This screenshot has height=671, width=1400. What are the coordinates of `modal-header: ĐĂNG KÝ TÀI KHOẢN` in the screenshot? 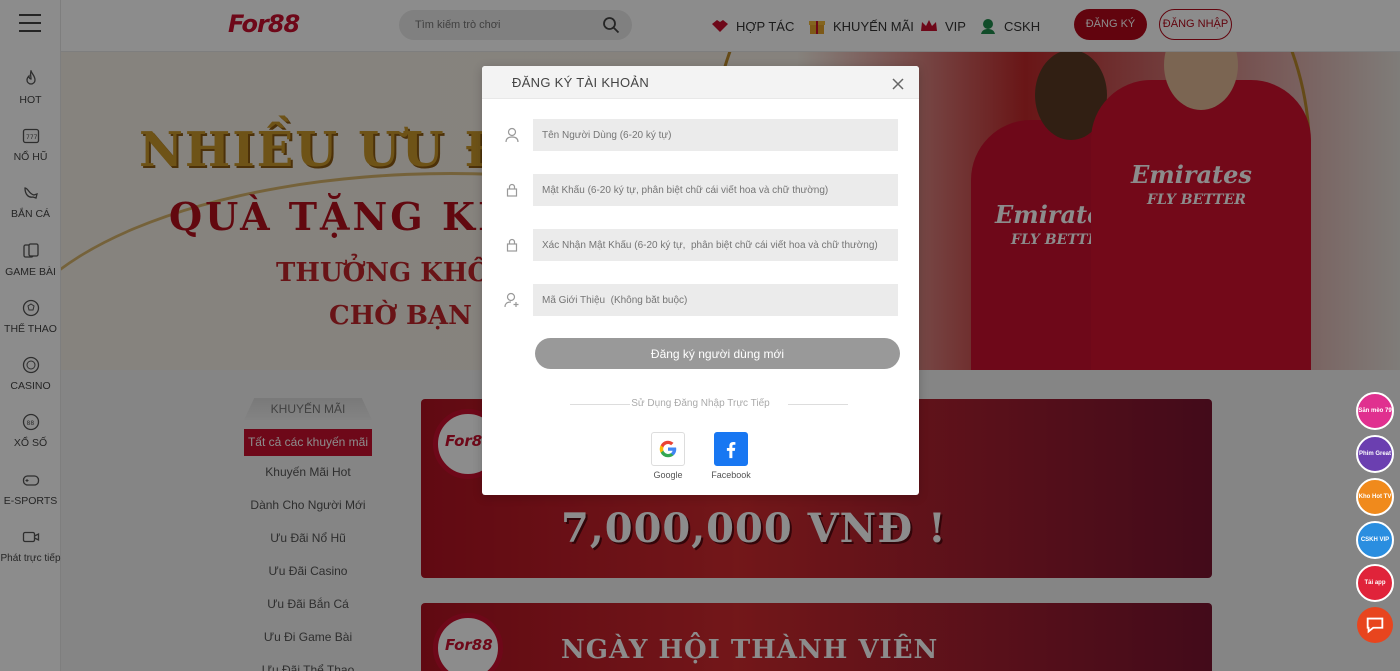 It's located at (700, 82).